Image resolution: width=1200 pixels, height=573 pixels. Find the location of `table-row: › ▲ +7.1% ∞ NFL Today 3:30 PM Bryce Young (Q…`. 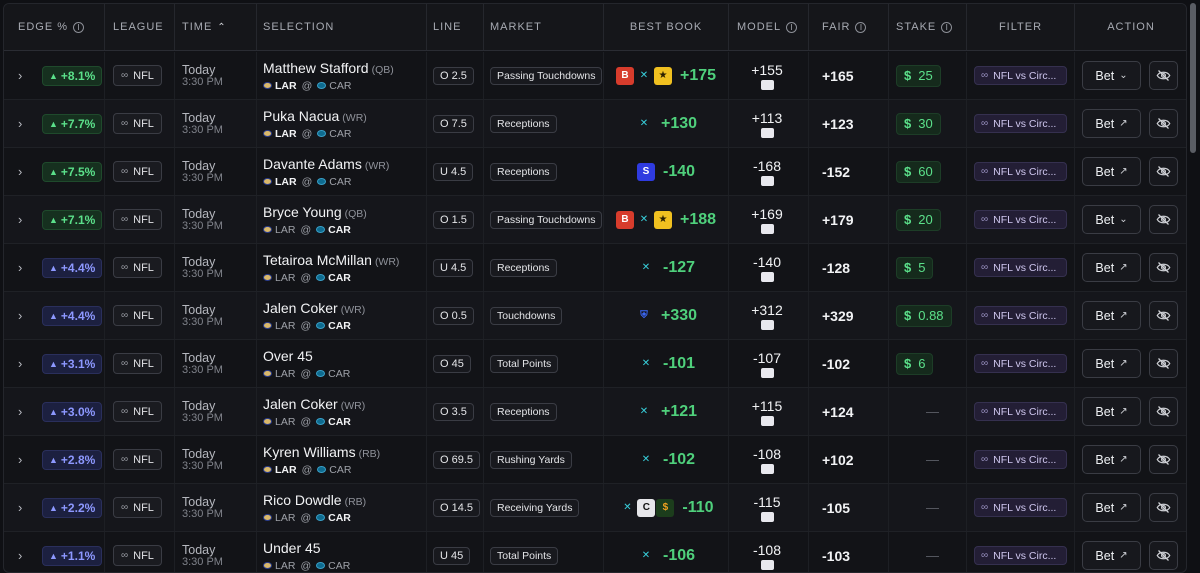

table-row: › ▲ +7.1% ∞ NFL Today 3:30 PM Bryce Young (Q… is located at coordinates (595, 220).